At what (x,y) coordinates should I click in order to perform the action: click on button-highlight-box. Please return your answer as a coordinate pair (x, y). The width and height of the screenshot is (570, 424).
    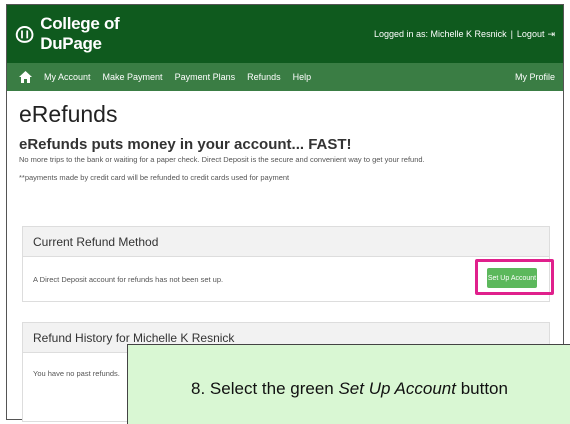
    Looking at the image, I should click on (514, 277).